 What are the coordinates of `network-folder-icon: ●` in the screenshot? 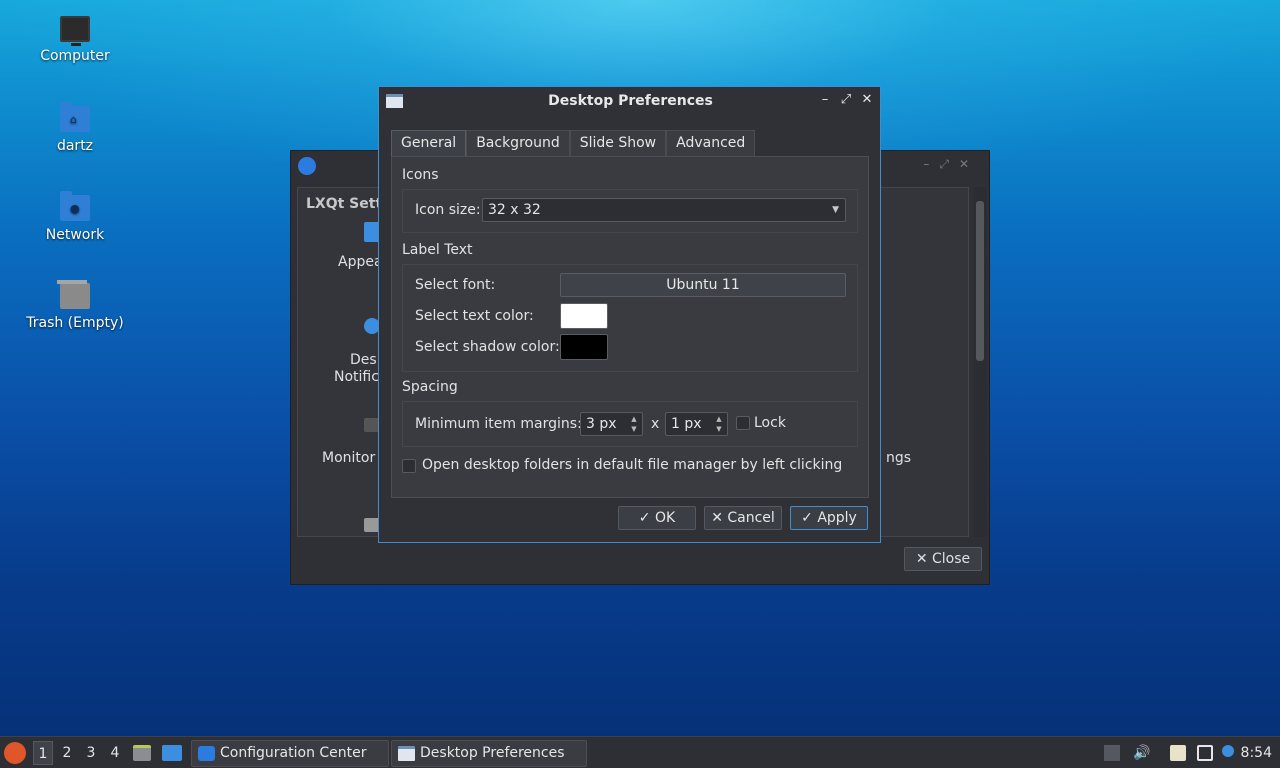 It's located at (75, 206).